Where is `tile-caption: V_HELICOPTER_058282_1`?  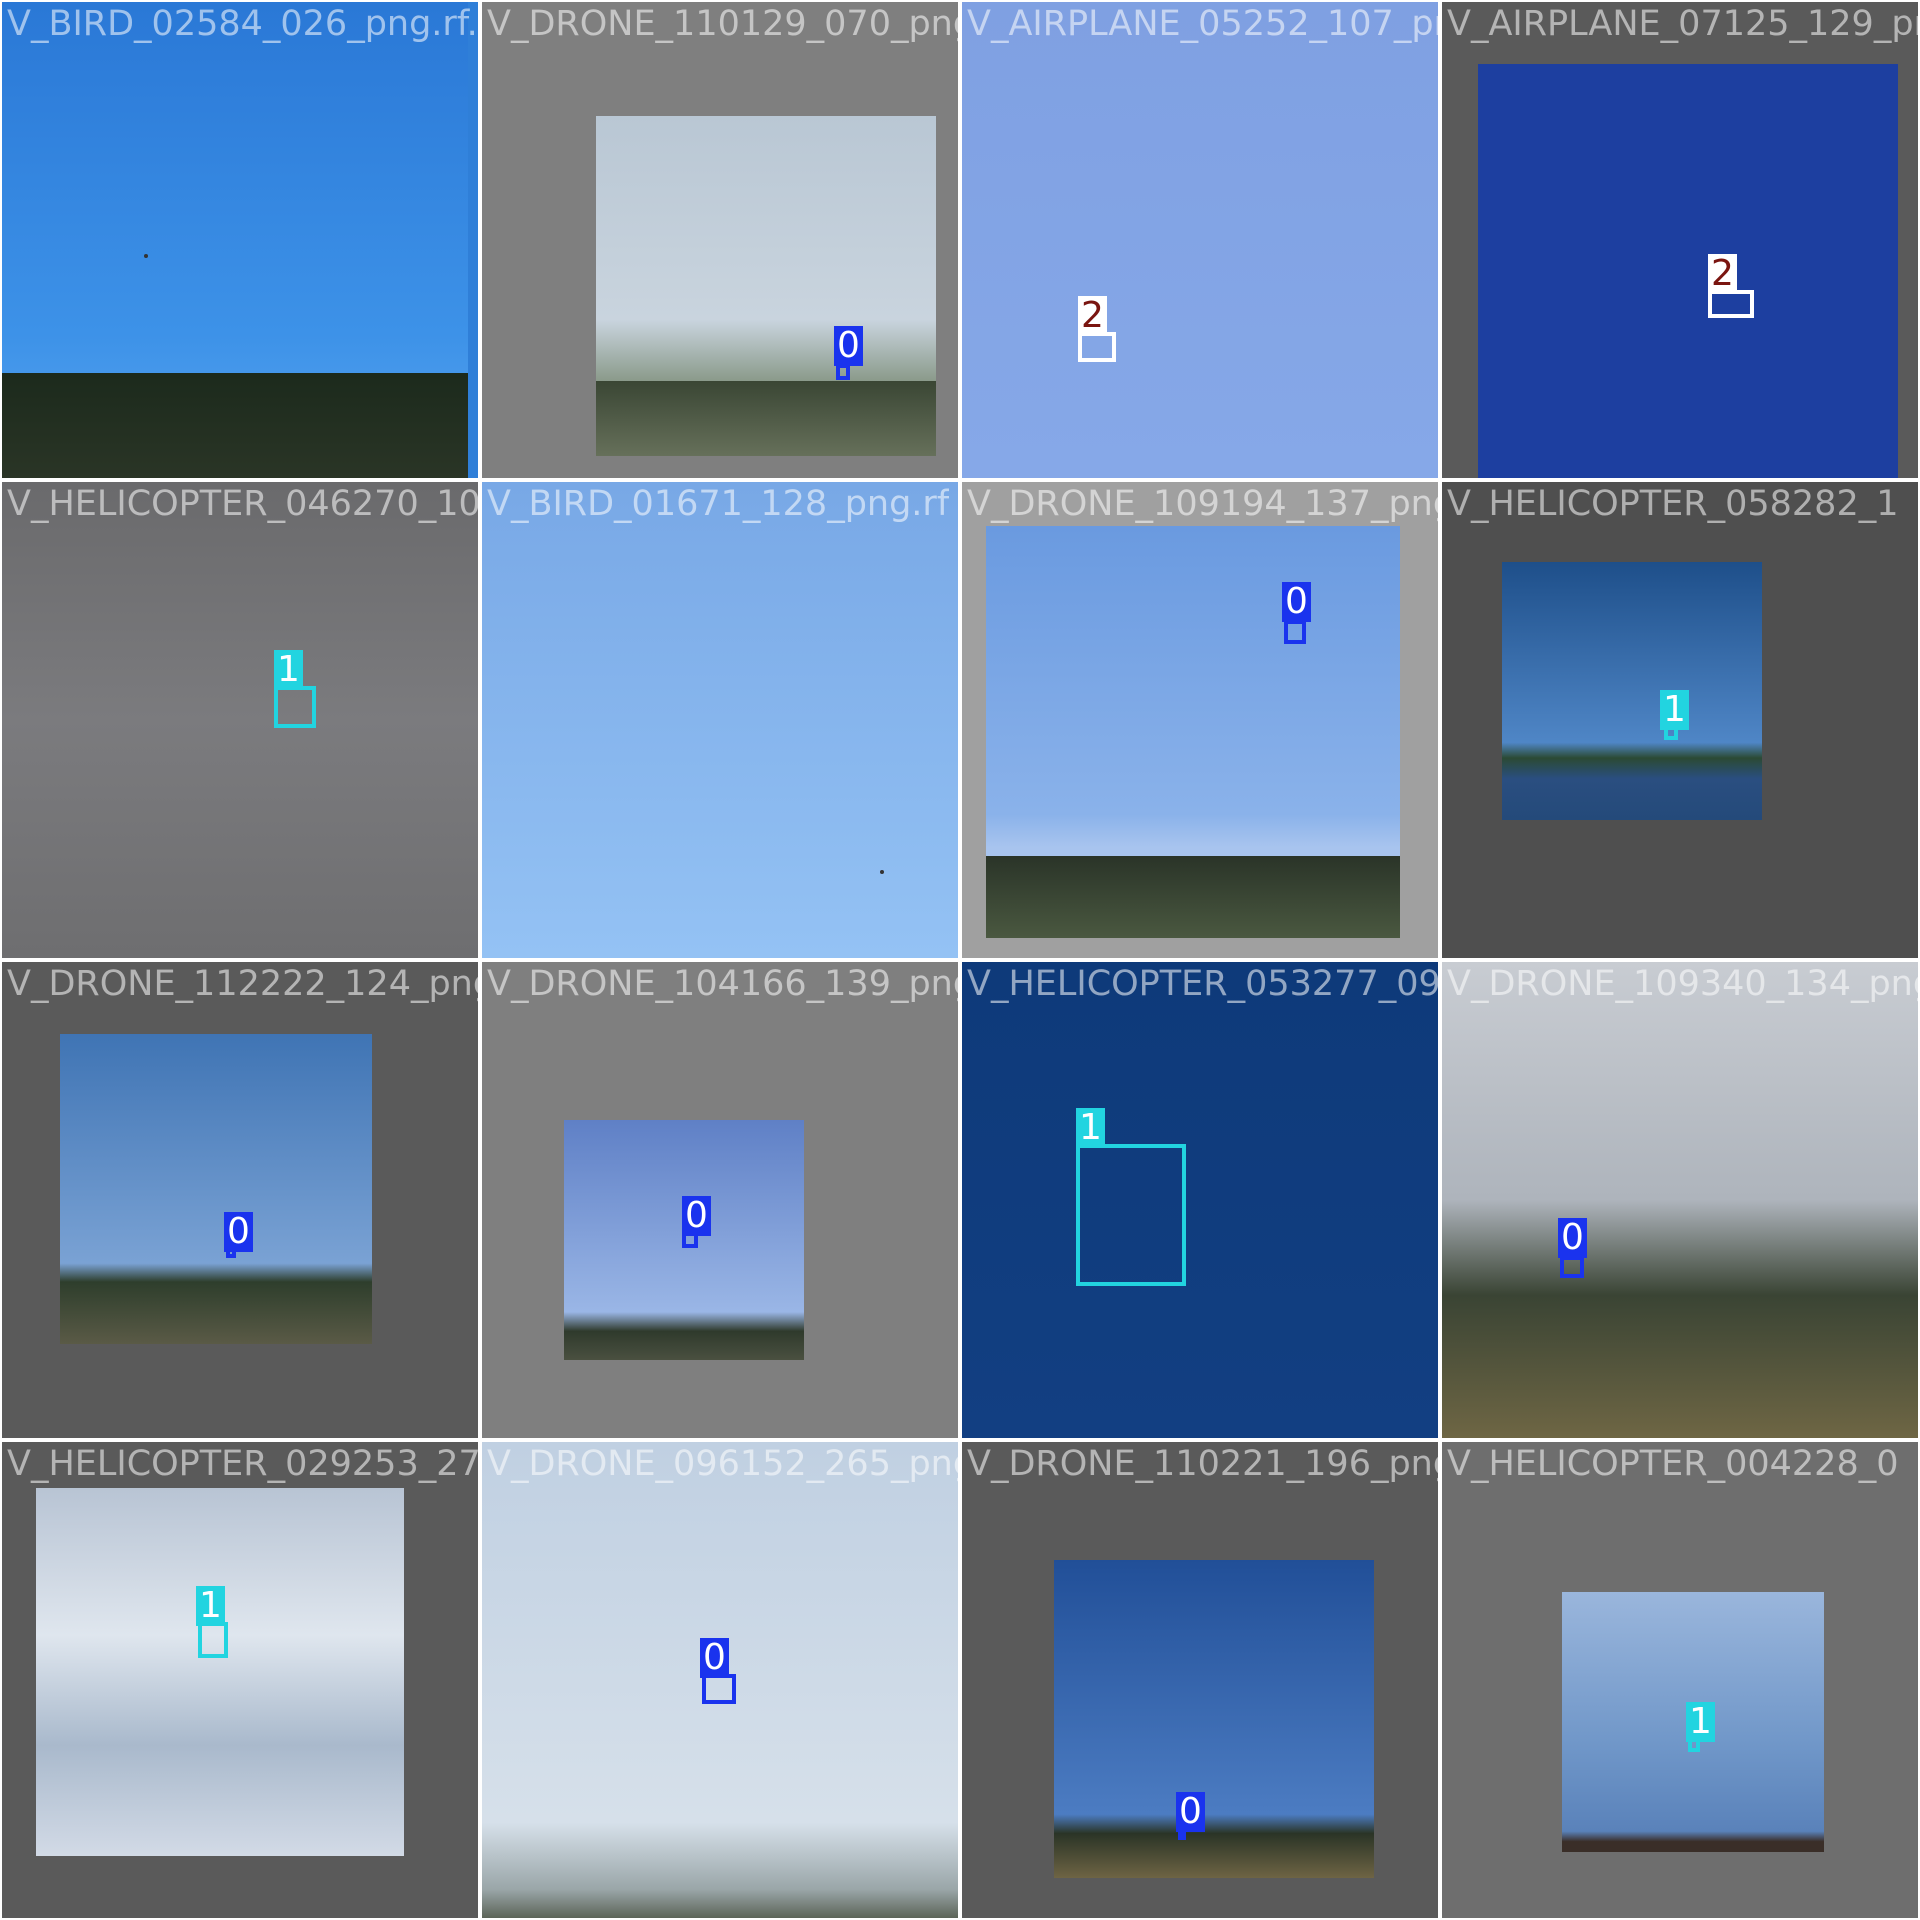 tile-caption: V_HELICOPTER_058282_1 is located at coordinates (1673, 504).